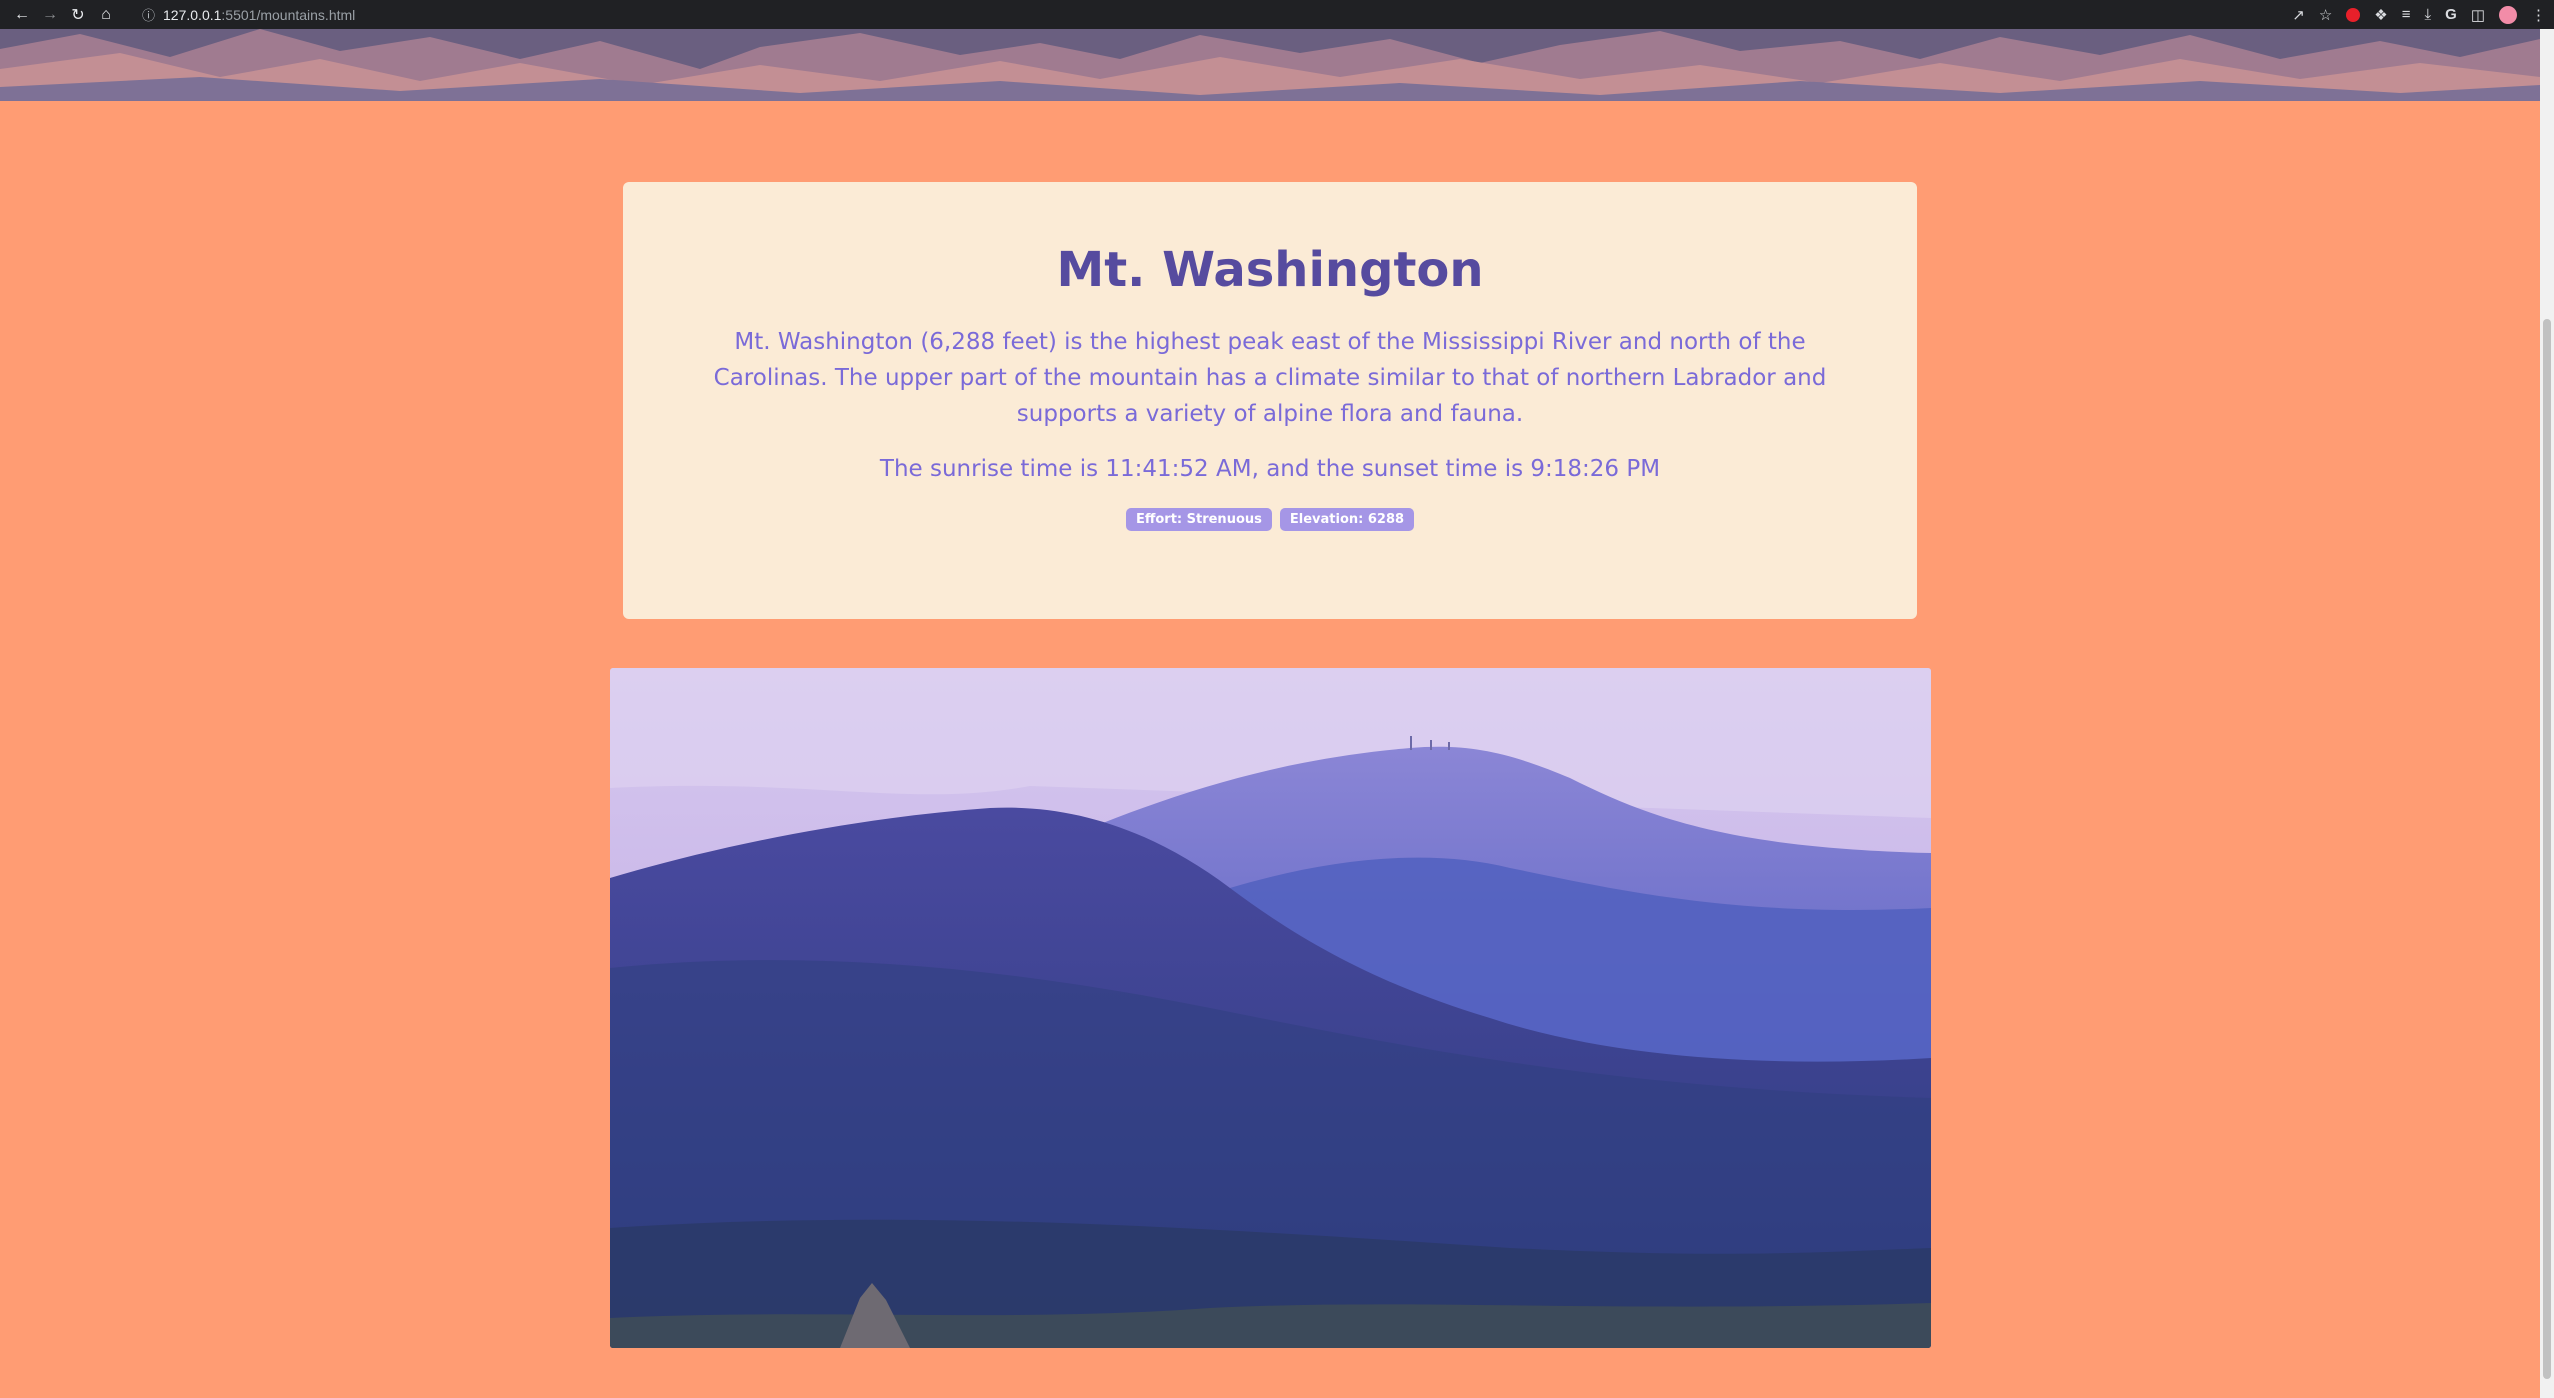  What do you see at coordinates (2478, 15) in the screenshot?
I see `sidebar-icon: ◫` at bounding box center [2478, 15].